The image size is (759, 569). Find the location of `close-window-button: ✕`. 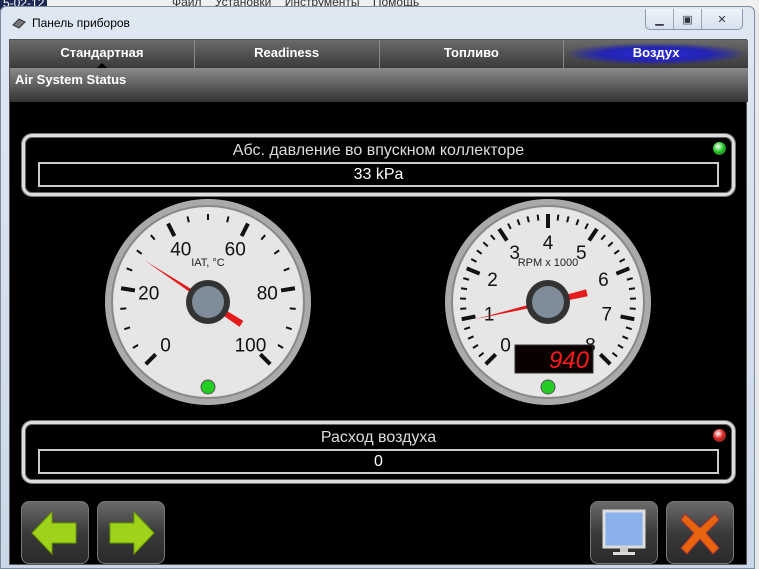

close-window-button: ✕ is located at coordinates (722, 19).